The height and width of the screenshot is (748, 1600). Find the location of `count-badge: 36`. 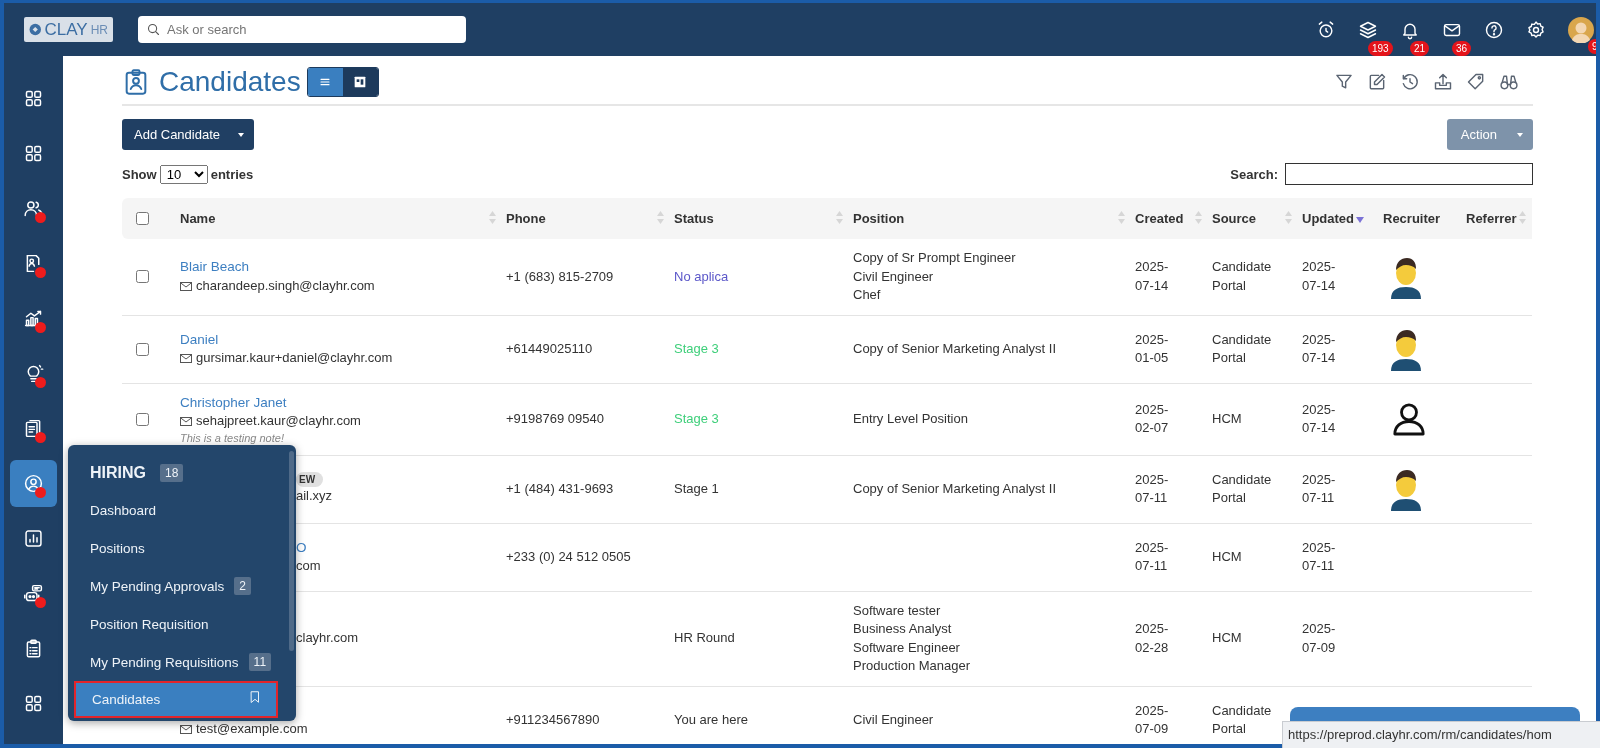

count-badge: 36 is located at coordinates (1462, 48).